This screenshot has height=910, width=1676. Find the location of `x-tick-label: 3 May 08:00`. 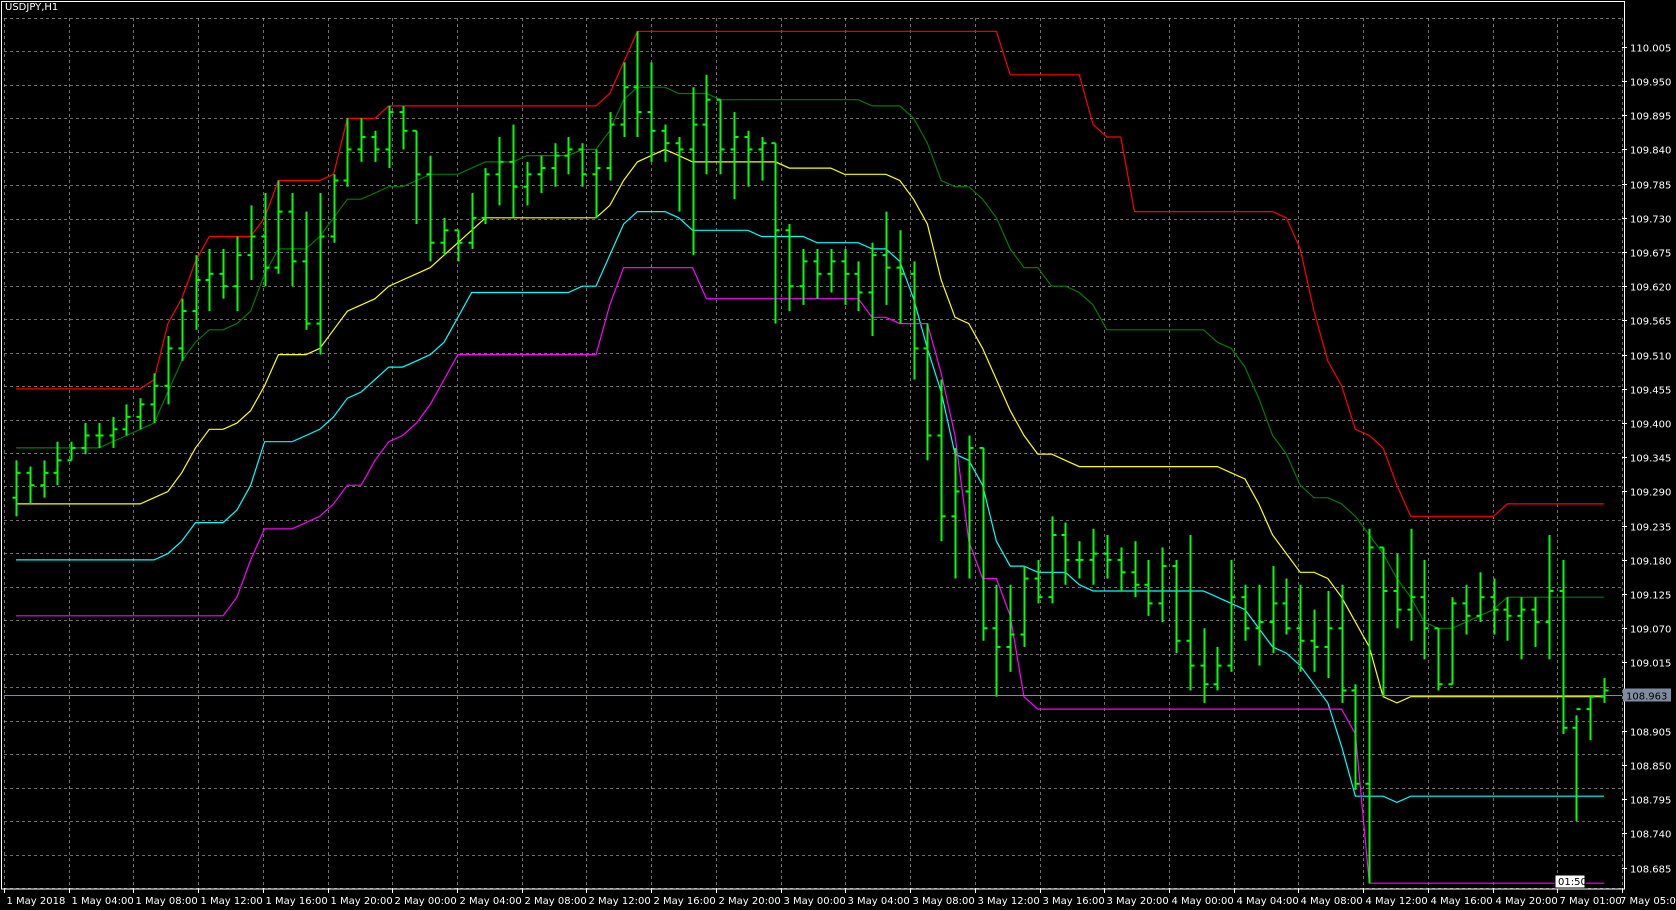

x-tick-label: 3 May 08:00 is located at coordinates (944, 901).